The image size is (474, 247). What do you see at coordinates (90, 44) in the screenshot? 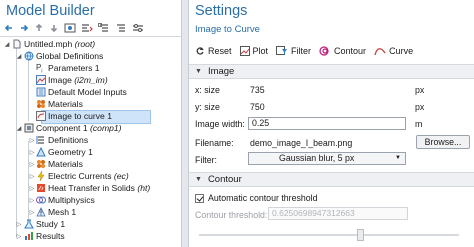
I see `tree-item-root: ◢ Untitled.mph (root)` at bounding box center [90, 44].